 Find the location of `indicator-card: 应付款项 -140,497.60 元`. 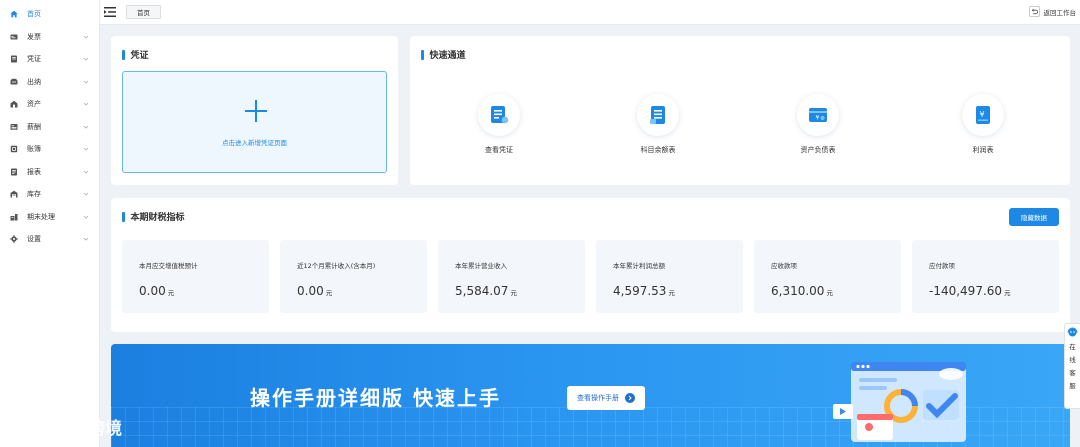

indicator-card: 应付款项 -140,497.60 元 is located at coordinates (985, 276).